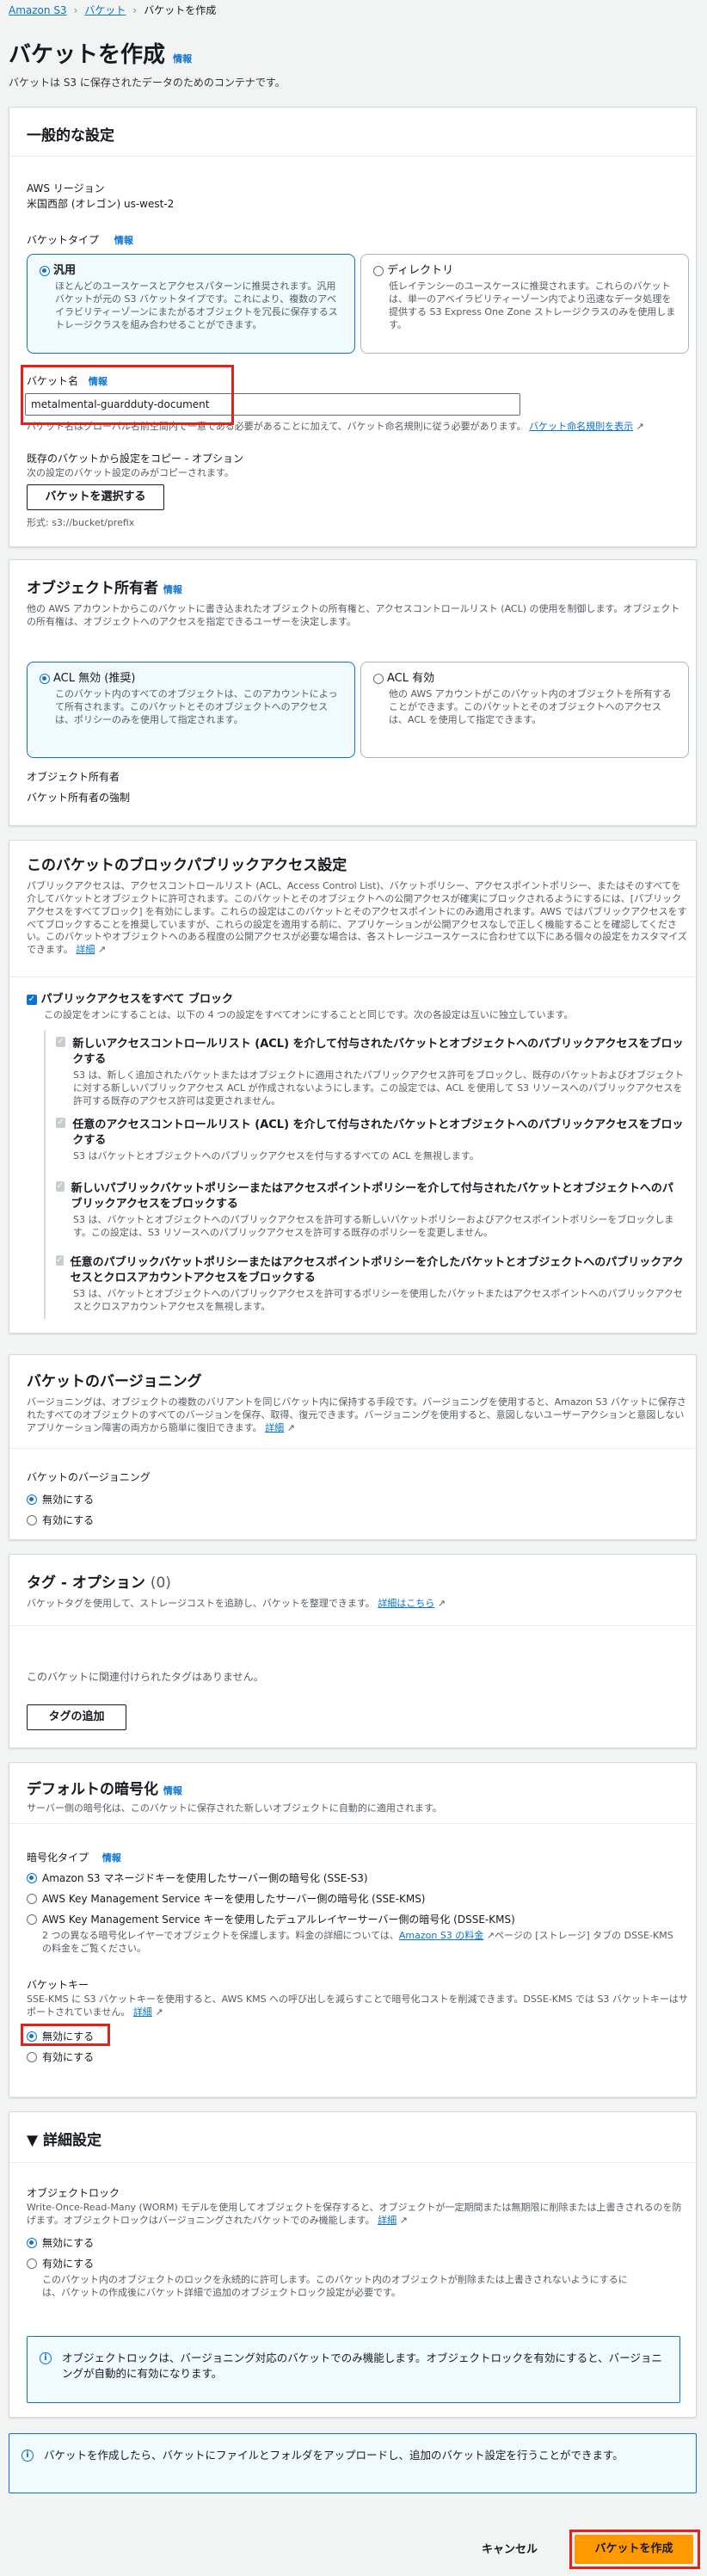 The image size is (707, 2576). Describe the element at coordinates (60, 2264) in the screenshot. I see `object-lock-enable-radio: 有効にする` at that location.